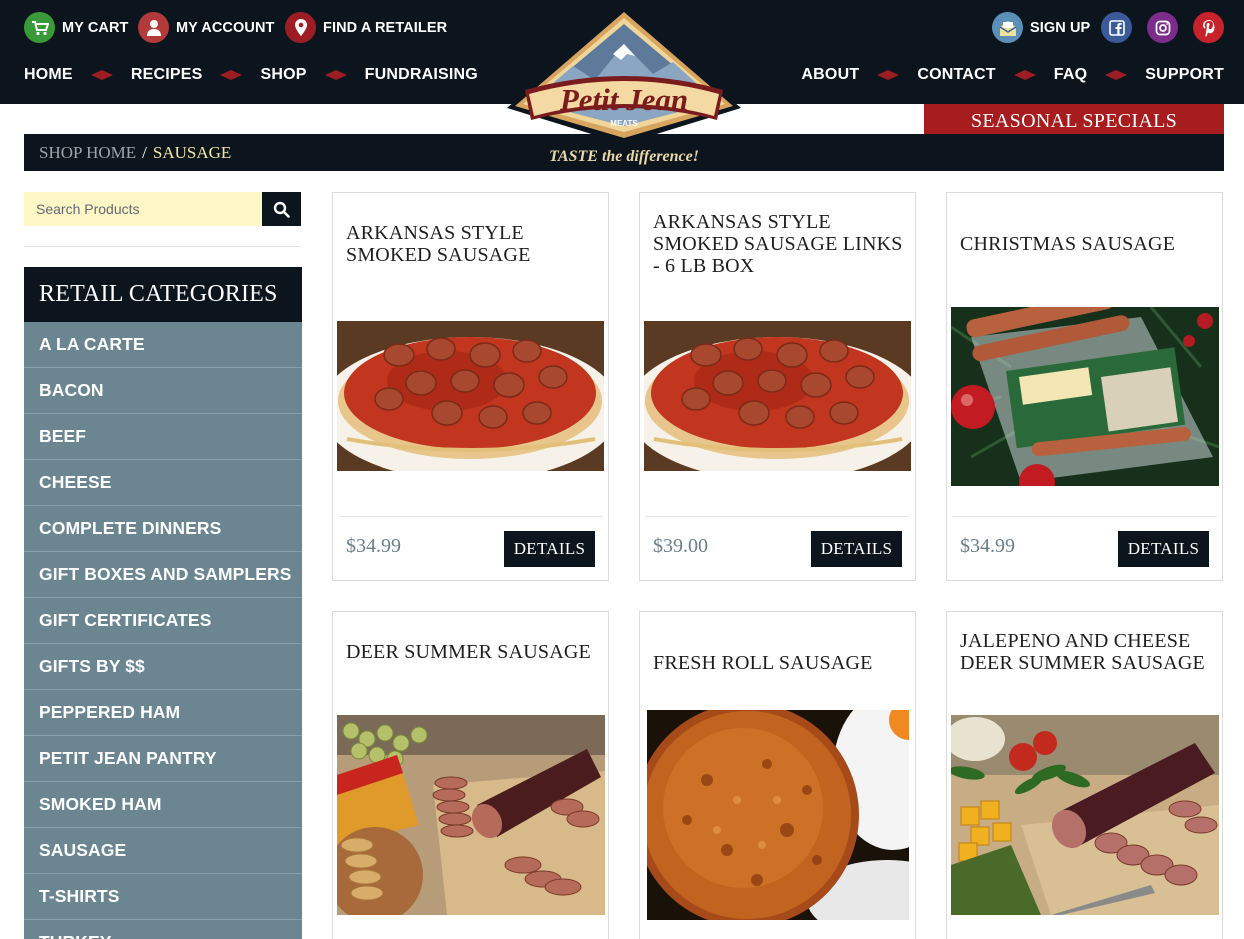 This screenshot has width=1244, height=939. What do you see at coordinates (163, 851) in the screenshot?
I see `category-sausage: SAUSAGE` at bounding box center [163, 851].